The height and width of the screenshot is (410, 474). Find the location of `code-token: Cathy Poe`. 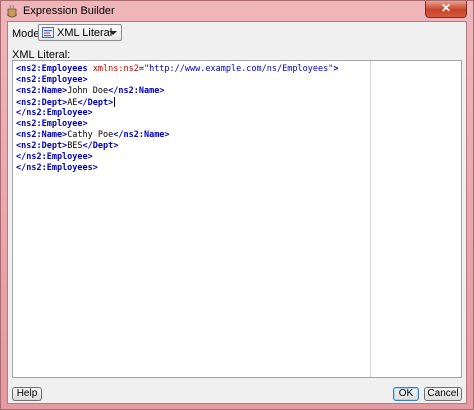

code-token: Cathy Poe is located at coordinates (90, 135).